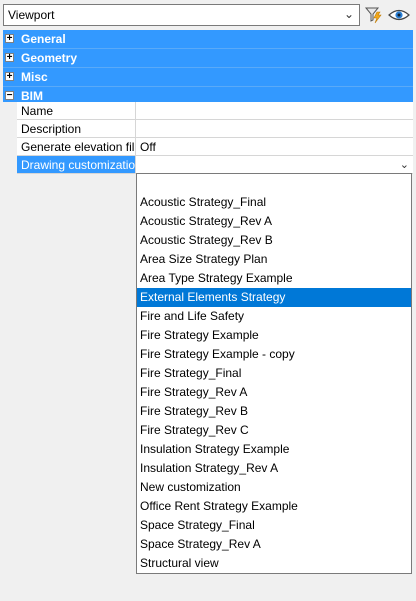 This screenshot has width=416, height=601. What do you see at coordinates (34, 77) in the screenshot?
I see `category-label: Misc` at bounding box center [34, 77].